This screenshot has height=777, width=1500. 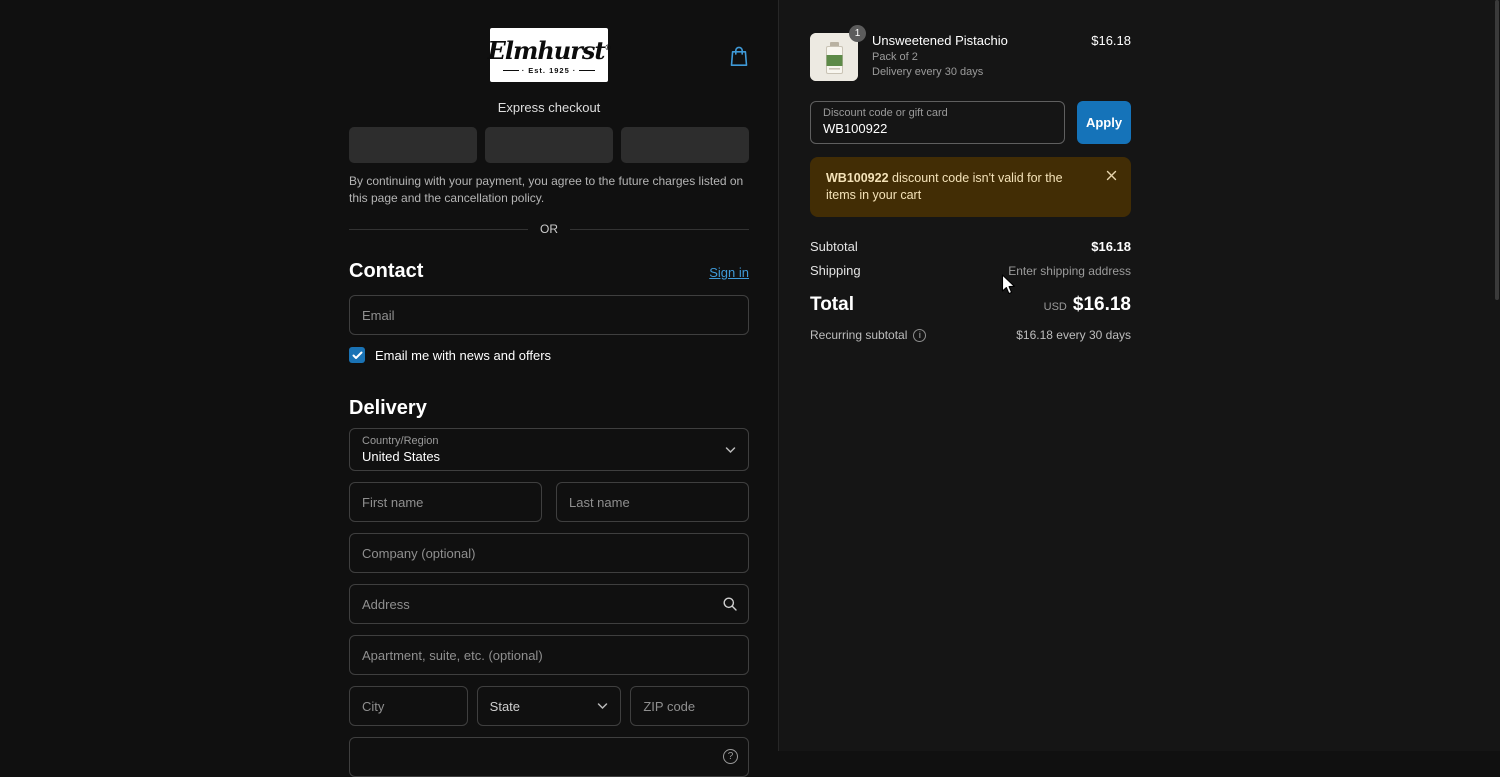 I want to click on discount-field: Discount code or gift card, so click(x=937, y=122).